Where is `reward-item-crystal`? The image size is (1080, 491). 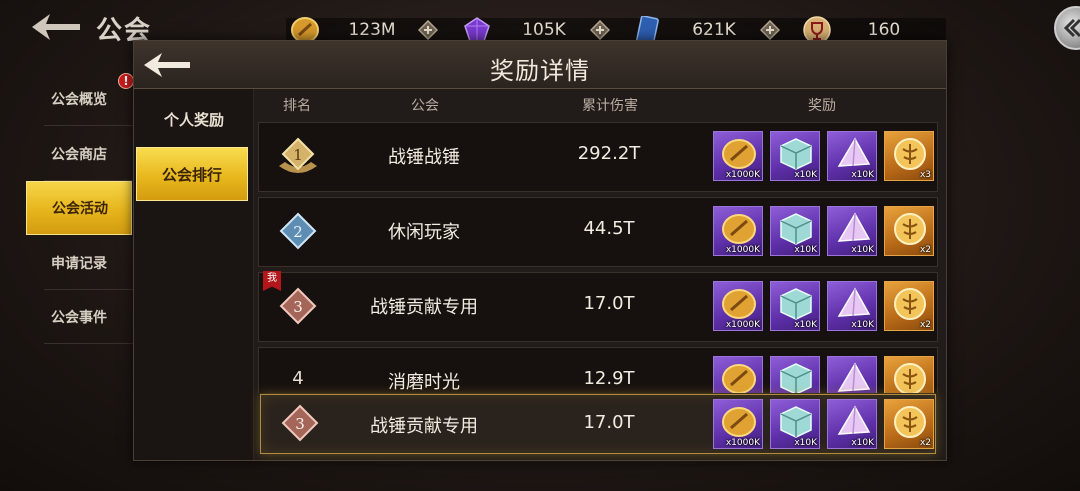 reward-item-crystal is located at coordinates (852, 374).